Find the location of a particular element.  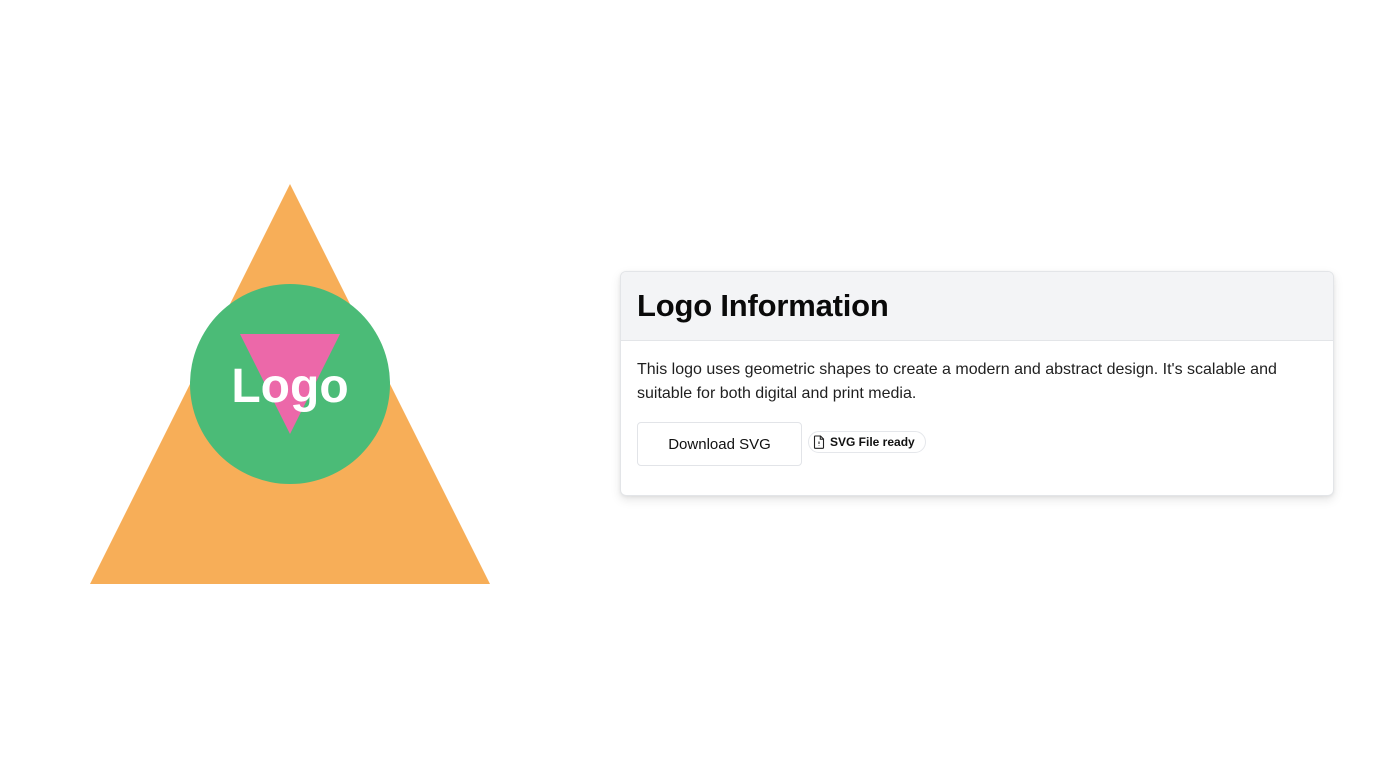

download-svg-button: Download SVG is located at coordinates (719, 444).